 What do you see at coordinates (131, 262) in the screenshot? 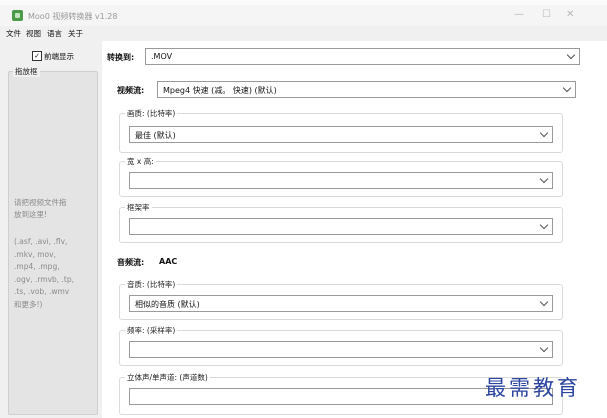
I see `audio-stream-label: 音频流:` at bounding box center [131, 262].